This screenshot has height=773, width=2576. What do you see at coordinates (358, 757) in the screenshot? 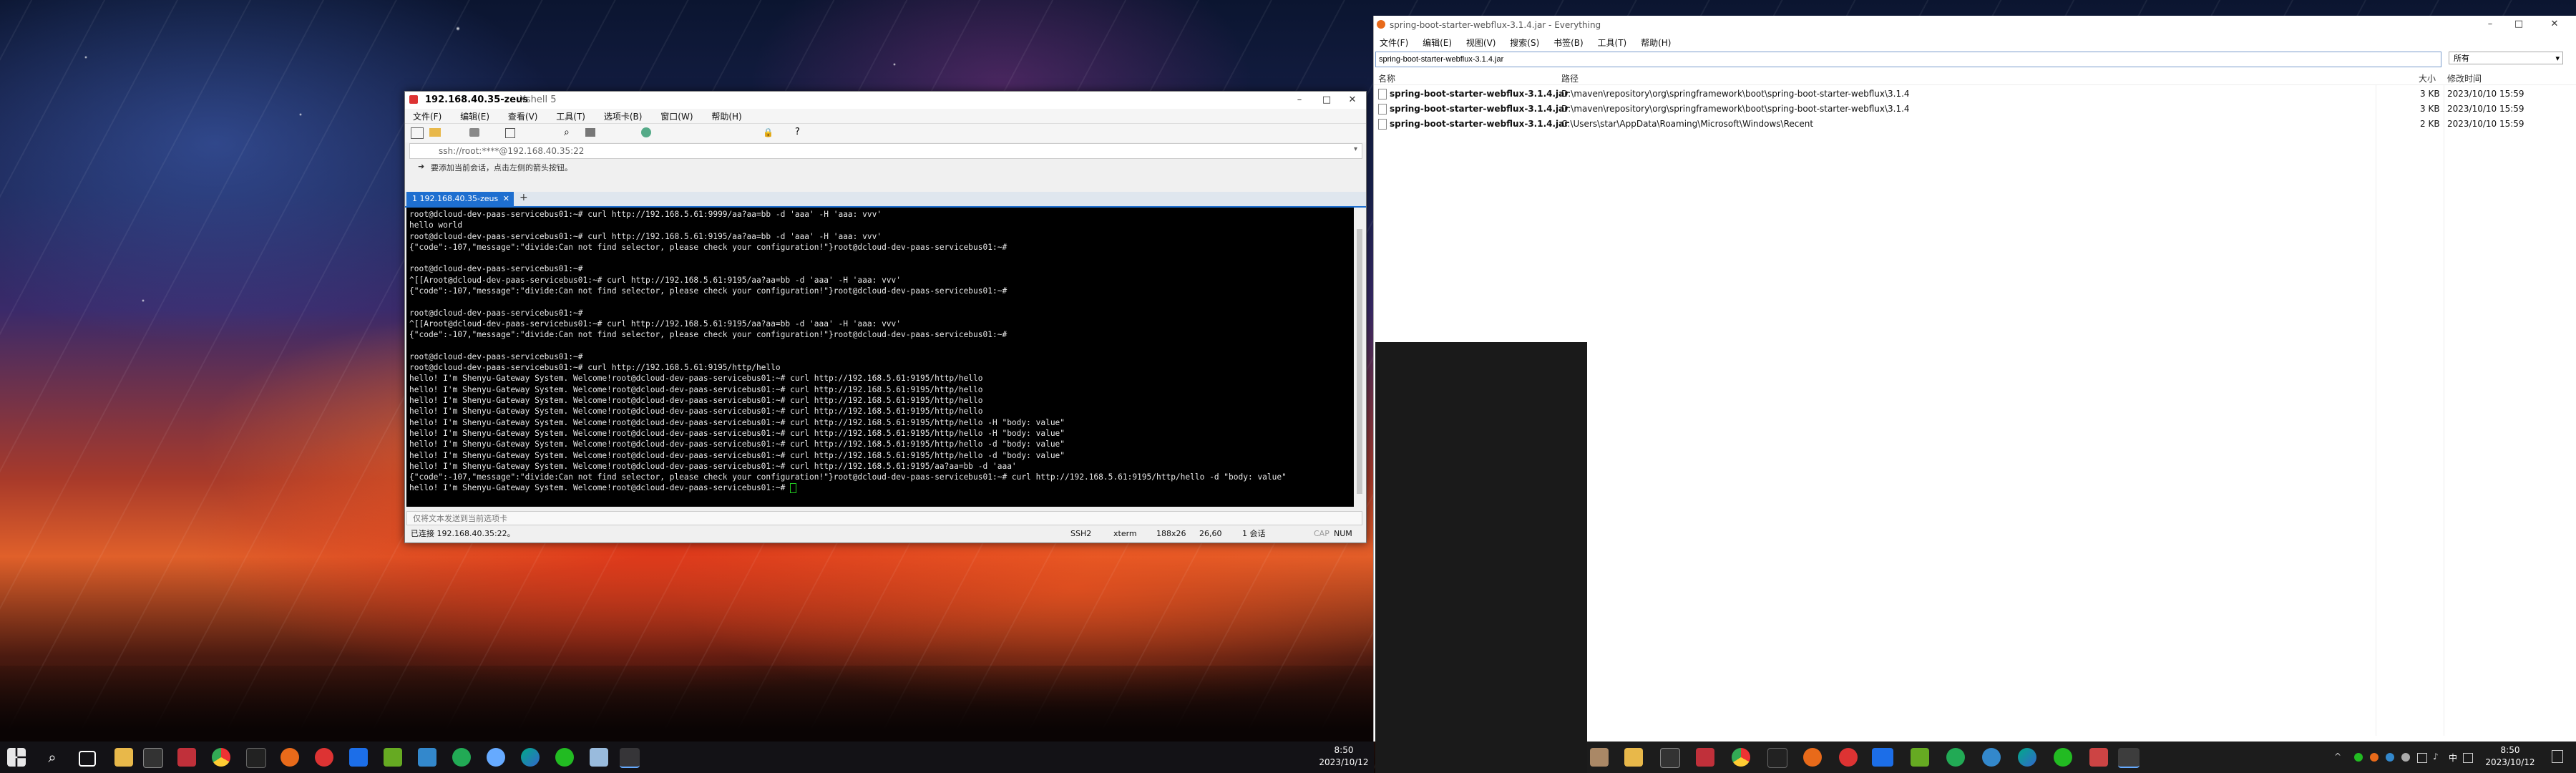
I see `idea-icon` at bounding box center [358, 757].